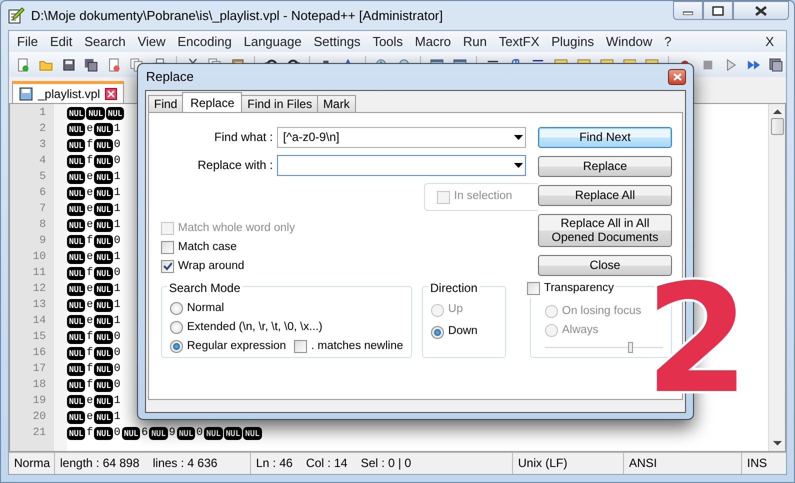 Image resolution: width=795 pixels, height=483 pixels. Describe the element at coordinates (337, 41) in the screenshot. I see `menu-item: Settings` at that location.